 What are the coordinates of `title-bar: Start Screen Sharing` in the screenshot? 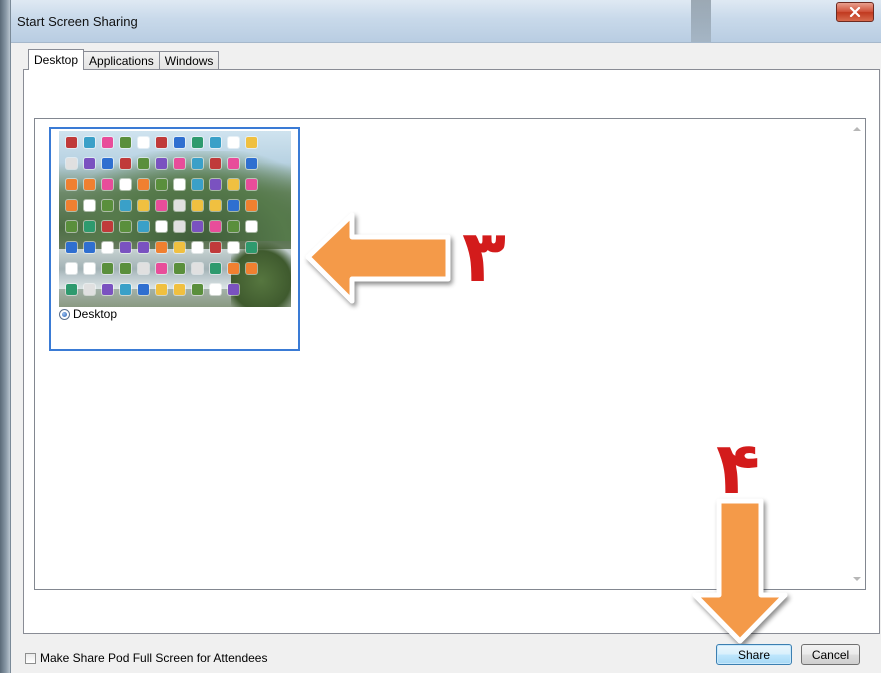 It's located at (446, 21).